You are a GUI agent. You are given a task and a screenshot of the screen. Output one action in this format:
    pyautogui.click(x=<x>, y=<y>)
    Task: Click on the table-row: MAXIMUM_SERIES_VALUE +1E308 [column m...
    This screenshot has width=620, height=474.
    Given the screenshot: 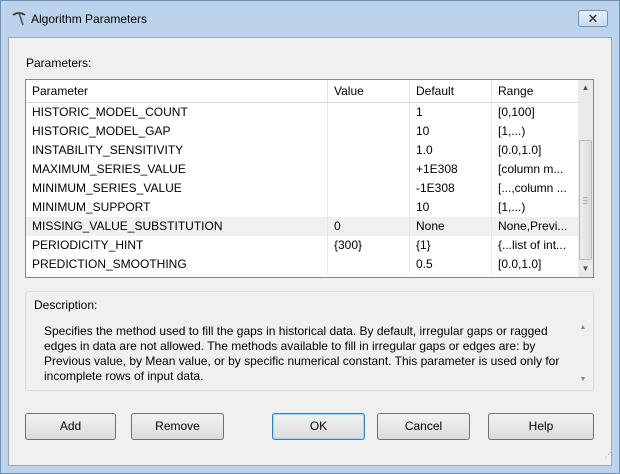 What is the action you would take?
    pyautogui.click(x=302, y=169)
    